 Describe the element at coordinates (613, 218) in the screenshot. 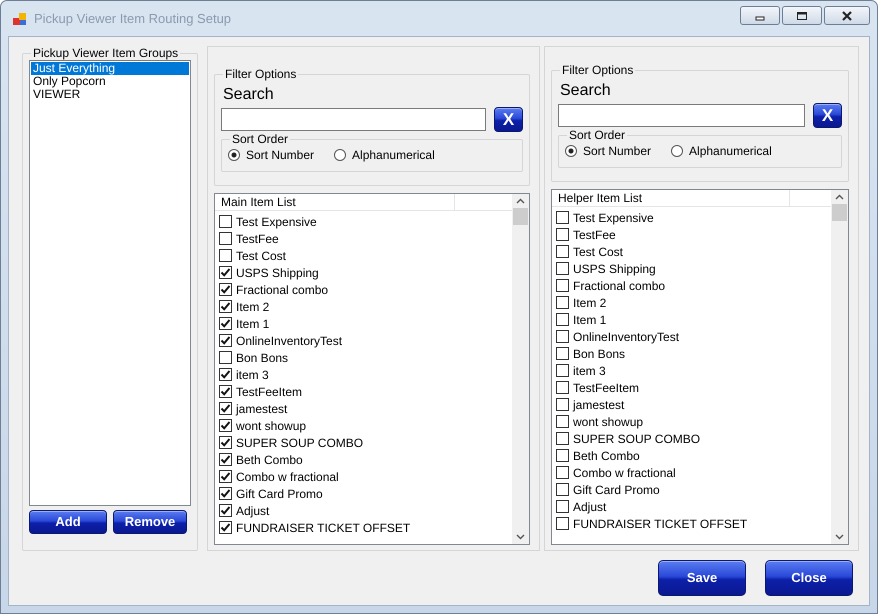

I see `item-label: Test Expensive` at that location.